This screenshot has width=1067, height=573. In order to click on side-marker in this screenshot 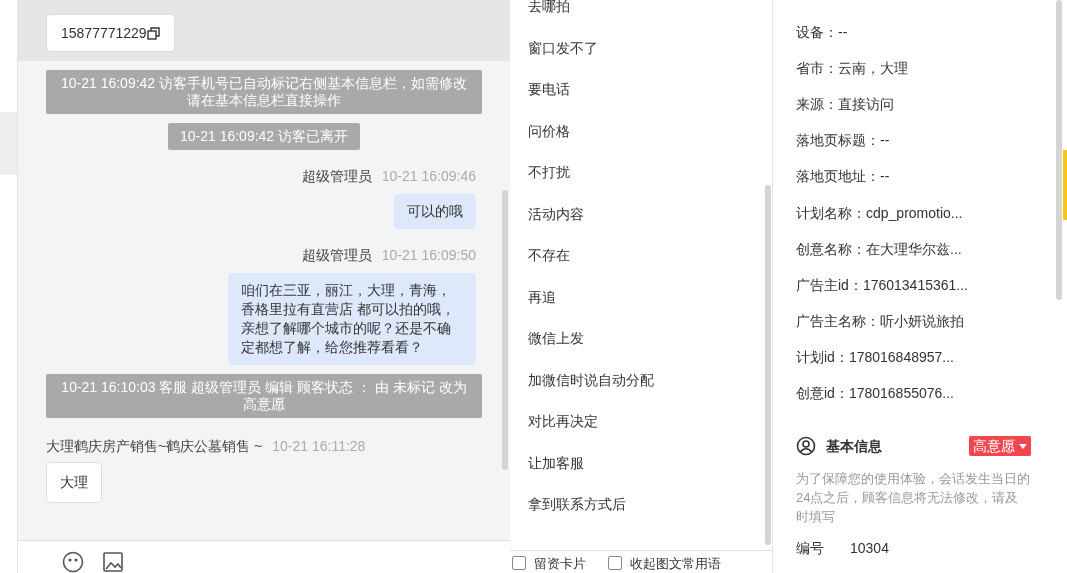, I will do `click(1065, 185)`.